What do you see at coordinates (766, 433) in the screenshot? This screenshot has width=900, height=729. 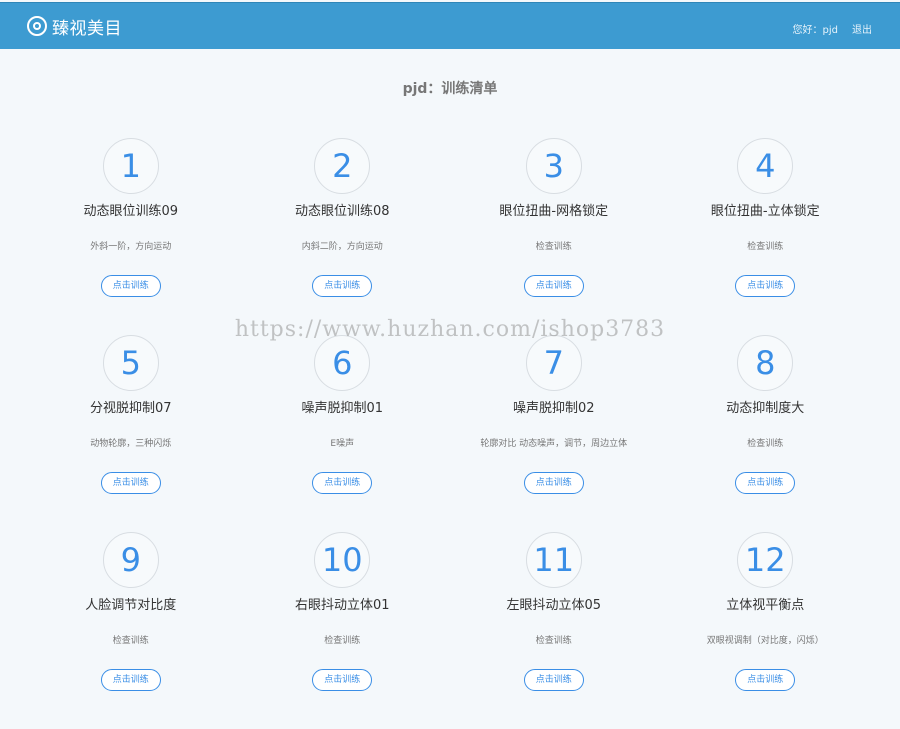 I see `training-card: 8 动态抑制度大检查训练点击训练` at bounding box center [766, 433].